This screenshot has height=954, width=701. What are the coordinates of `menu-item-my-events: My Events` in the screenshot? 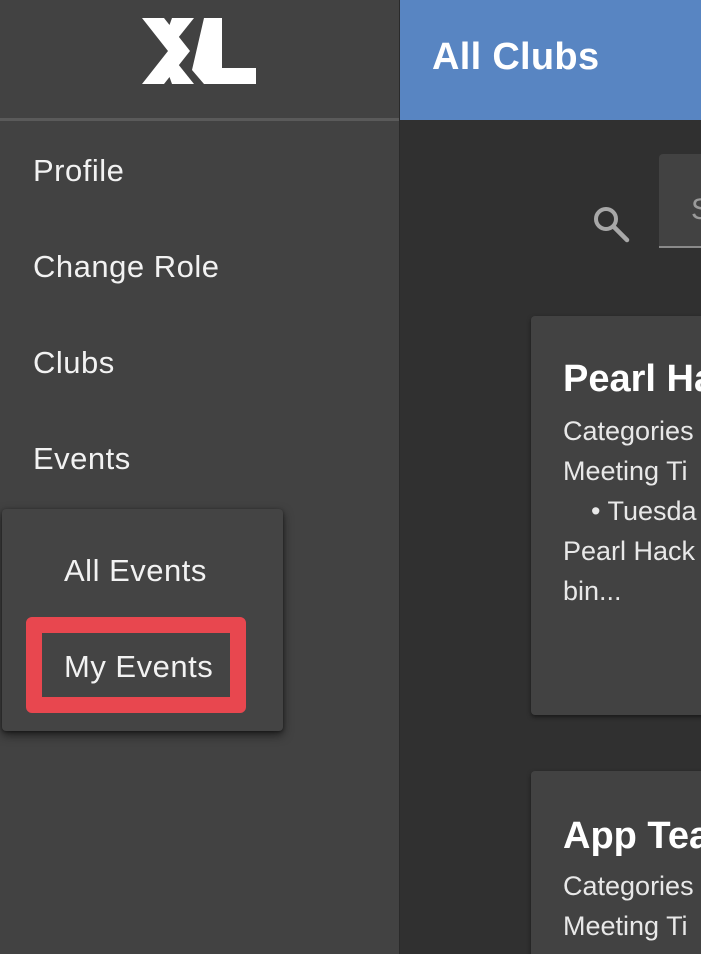 It's located at (138, 667).